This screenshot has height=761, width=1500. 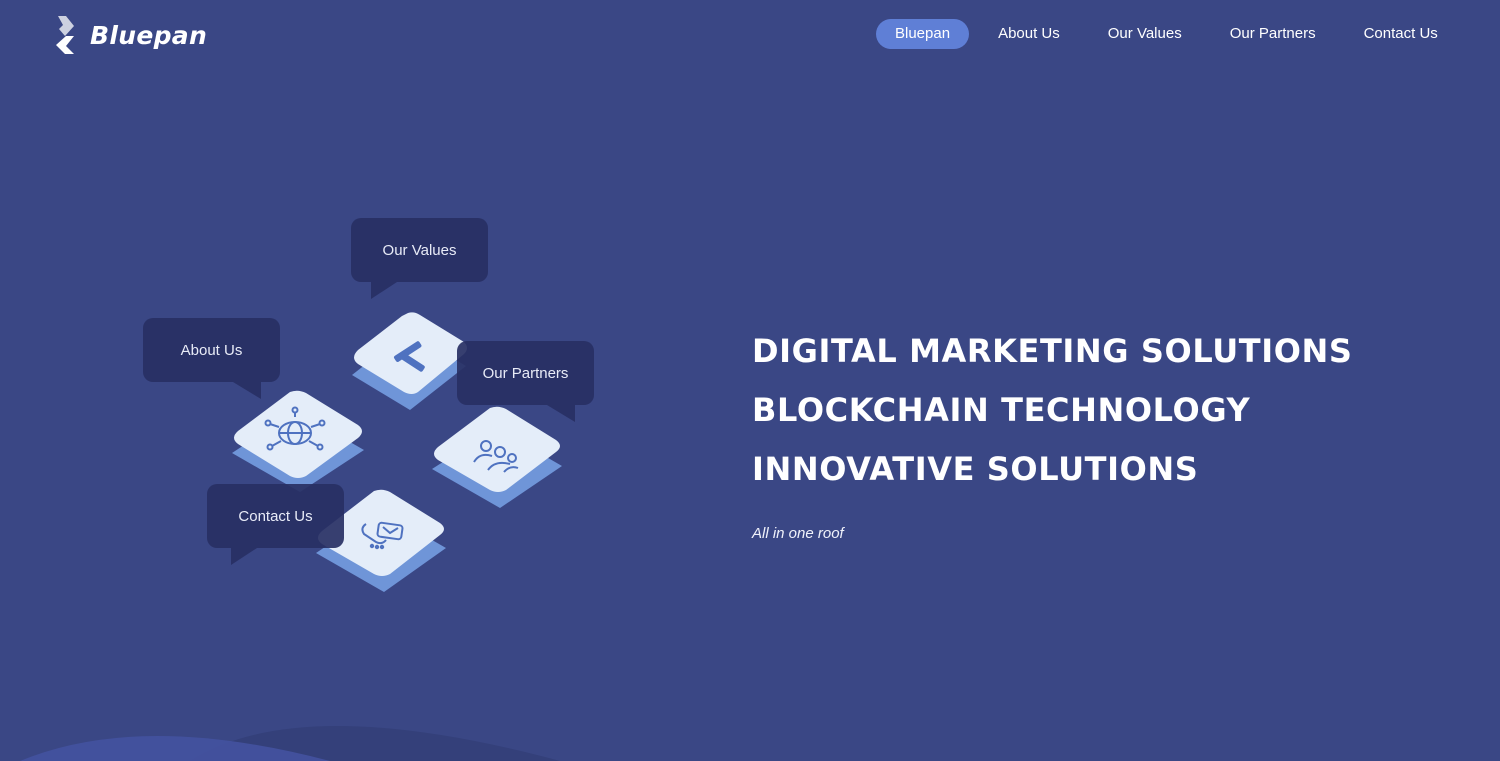 What do you see at coordinates (1145, 34) in the screenshot?
I see `nav-item-our-values: Our Values` at bounding box center [1145, 34].